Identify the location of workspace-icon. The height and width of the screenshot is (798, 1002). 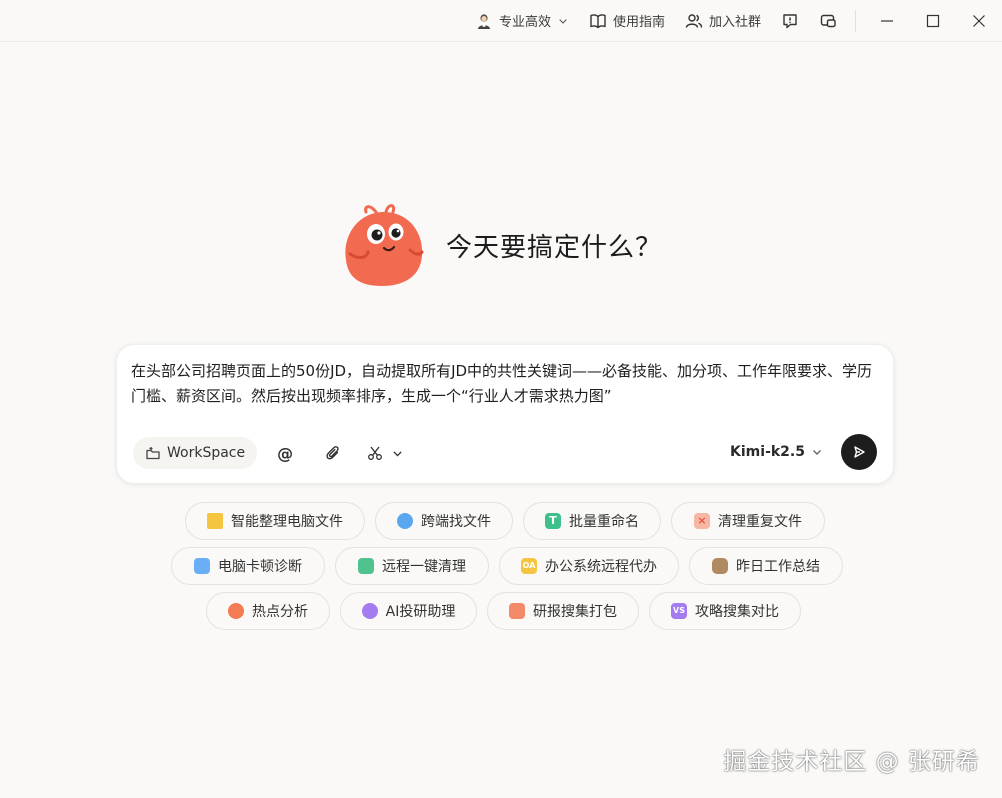
(153, 453).